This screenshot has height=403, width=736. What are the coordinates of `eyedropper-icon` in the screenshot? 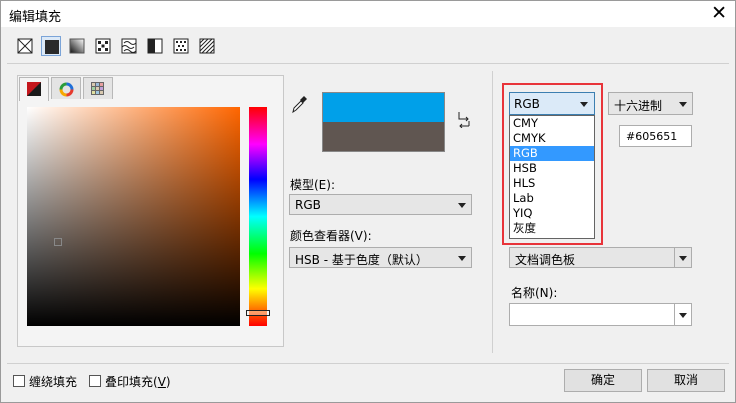 It's located at (299, 105).